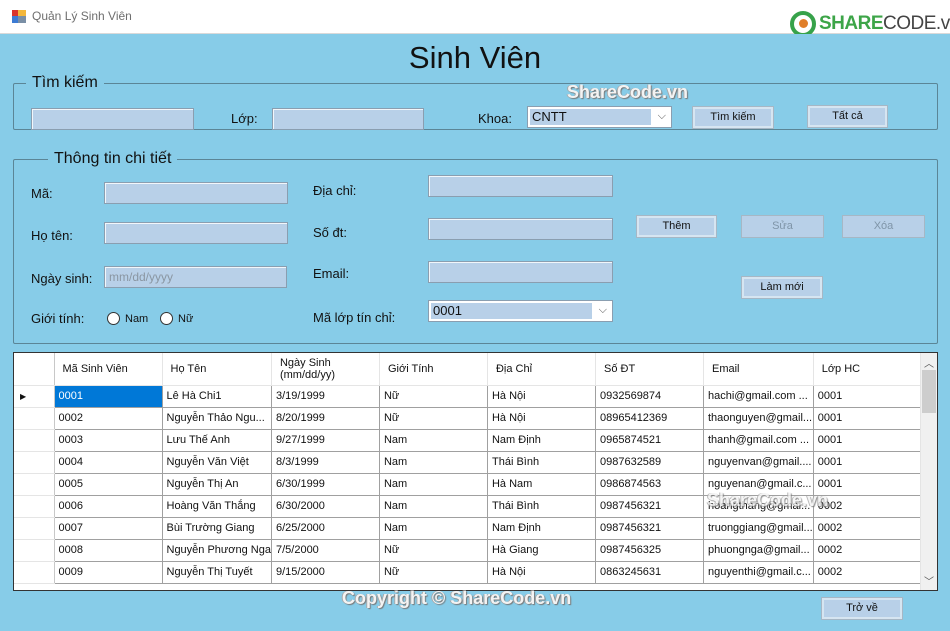 The height and width of the screenshot is (631, 950). What do you see at coordinates (520, 186) in the screenshot?
I see `address-input` at bounding box center [520, 186].